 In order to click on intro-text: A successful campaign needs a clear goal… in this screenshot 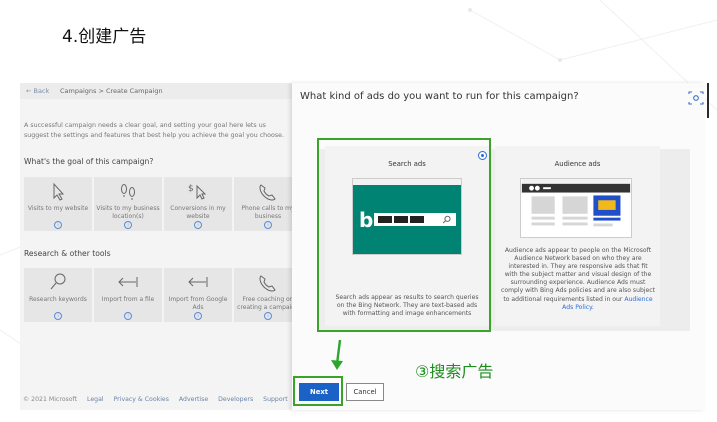, I will do `click(154, 130)`.